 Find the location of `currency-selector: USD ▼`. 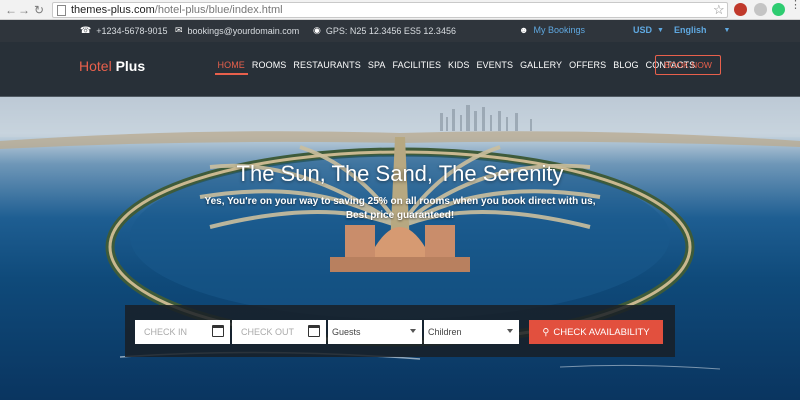

currency-selector: USD ▼ is located at coordinates (648, 30).